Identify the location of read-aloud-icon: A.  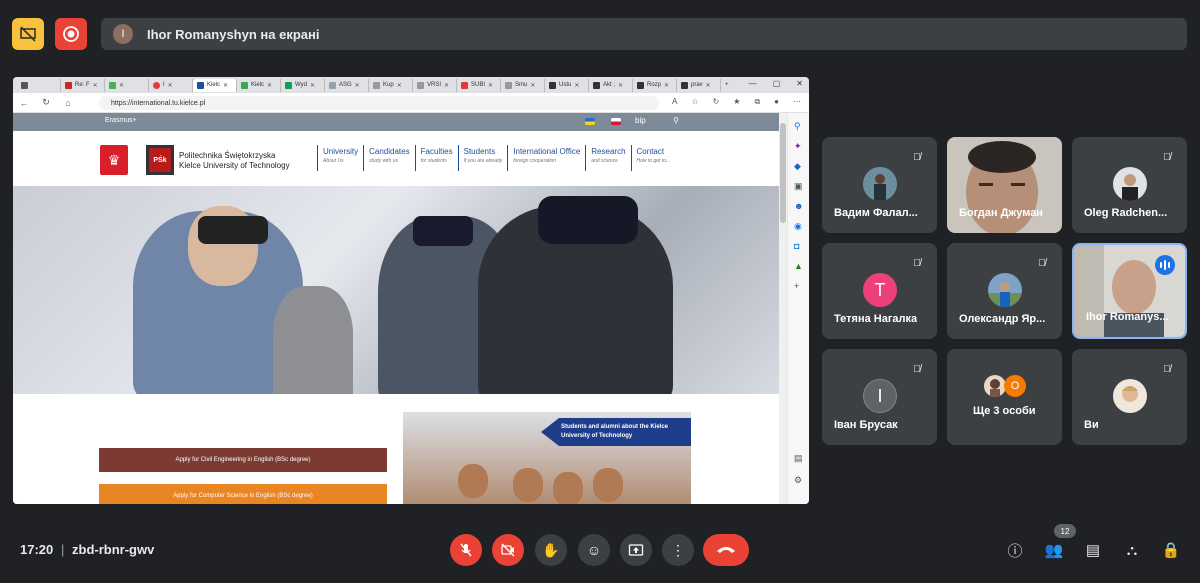
(674, 102).